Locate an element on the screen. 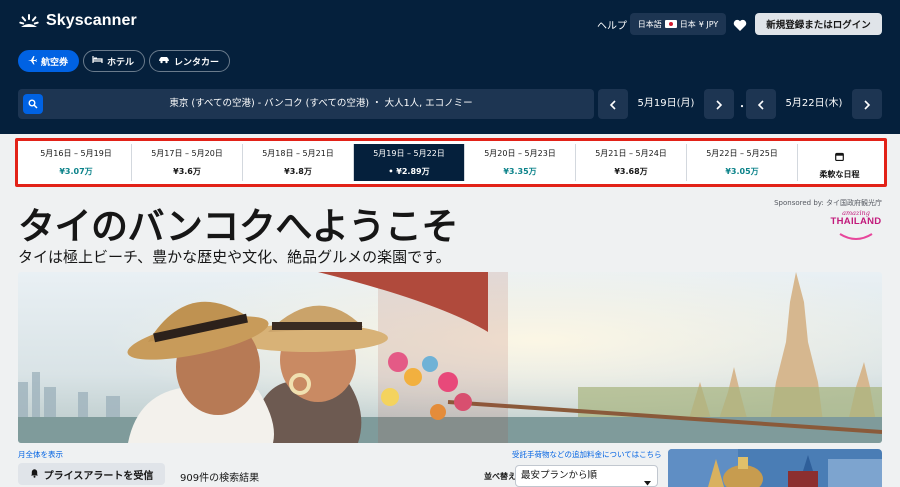 This screenshot has height=487, width=900. destination-ad-image is located at coordinates (775, 468).